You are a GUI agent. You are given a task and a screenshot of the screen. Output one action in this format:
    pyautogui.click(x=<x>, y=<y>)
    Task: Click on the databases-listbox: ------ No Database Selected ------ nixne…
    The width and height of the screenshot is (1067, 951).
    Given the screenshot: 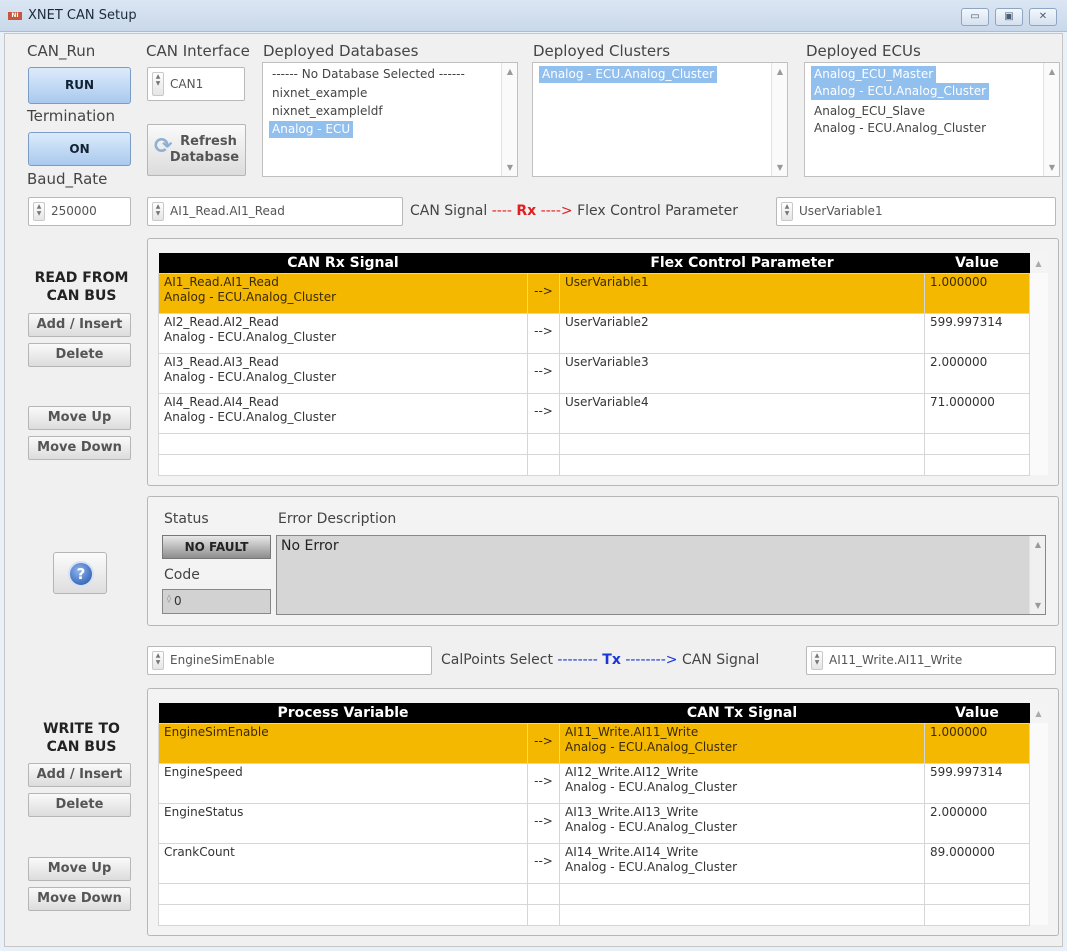 What is the action you would take?
    pyautogui.click(x=390, y=119)
    